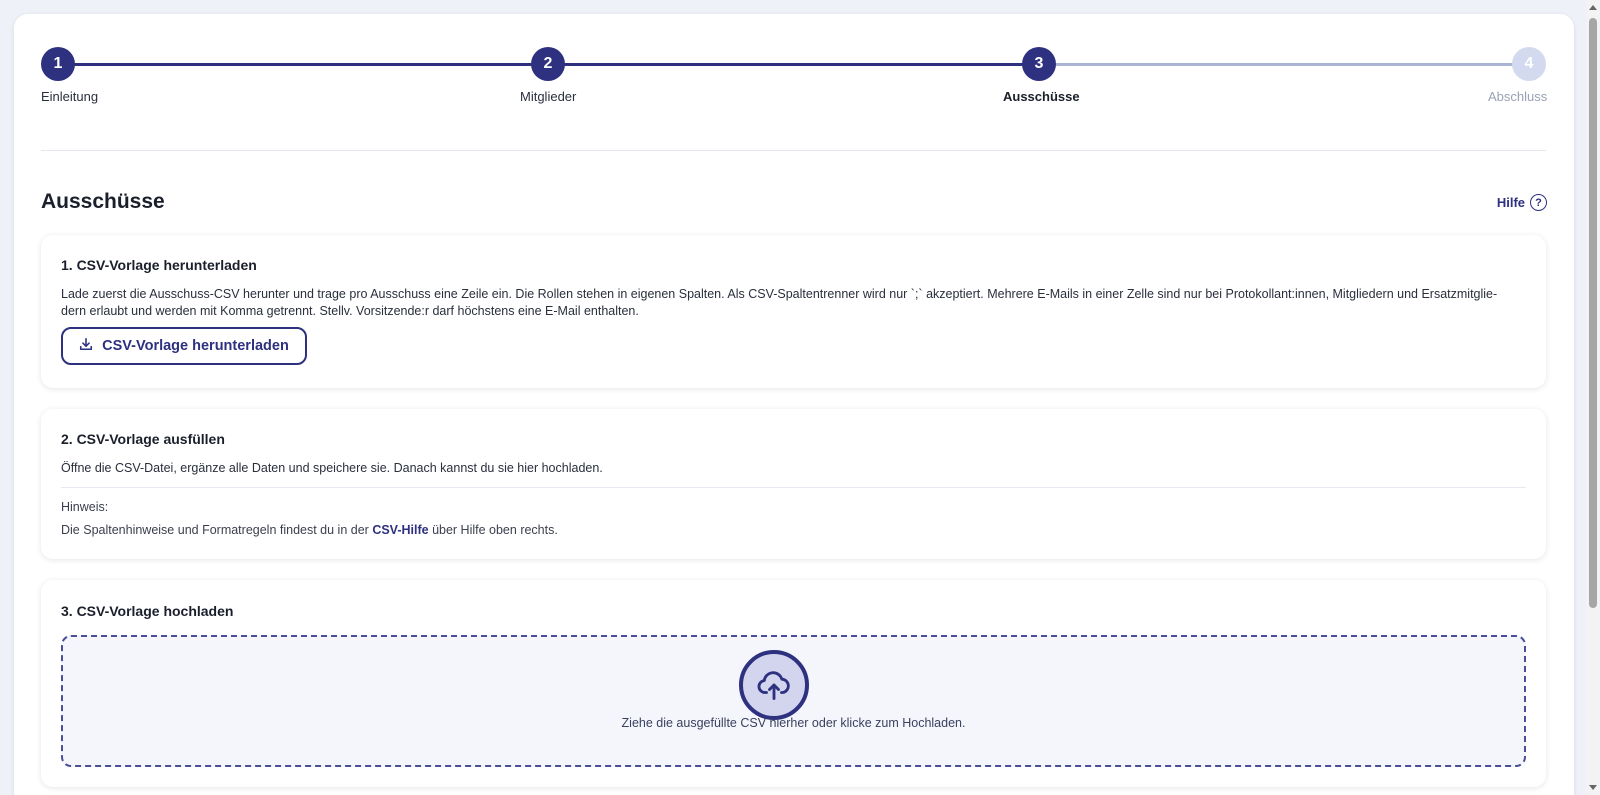 The width and height of the screenshot is (1600, 795). I want to click on csv-help-link: CSV-Hilfe, so click(400, 530).